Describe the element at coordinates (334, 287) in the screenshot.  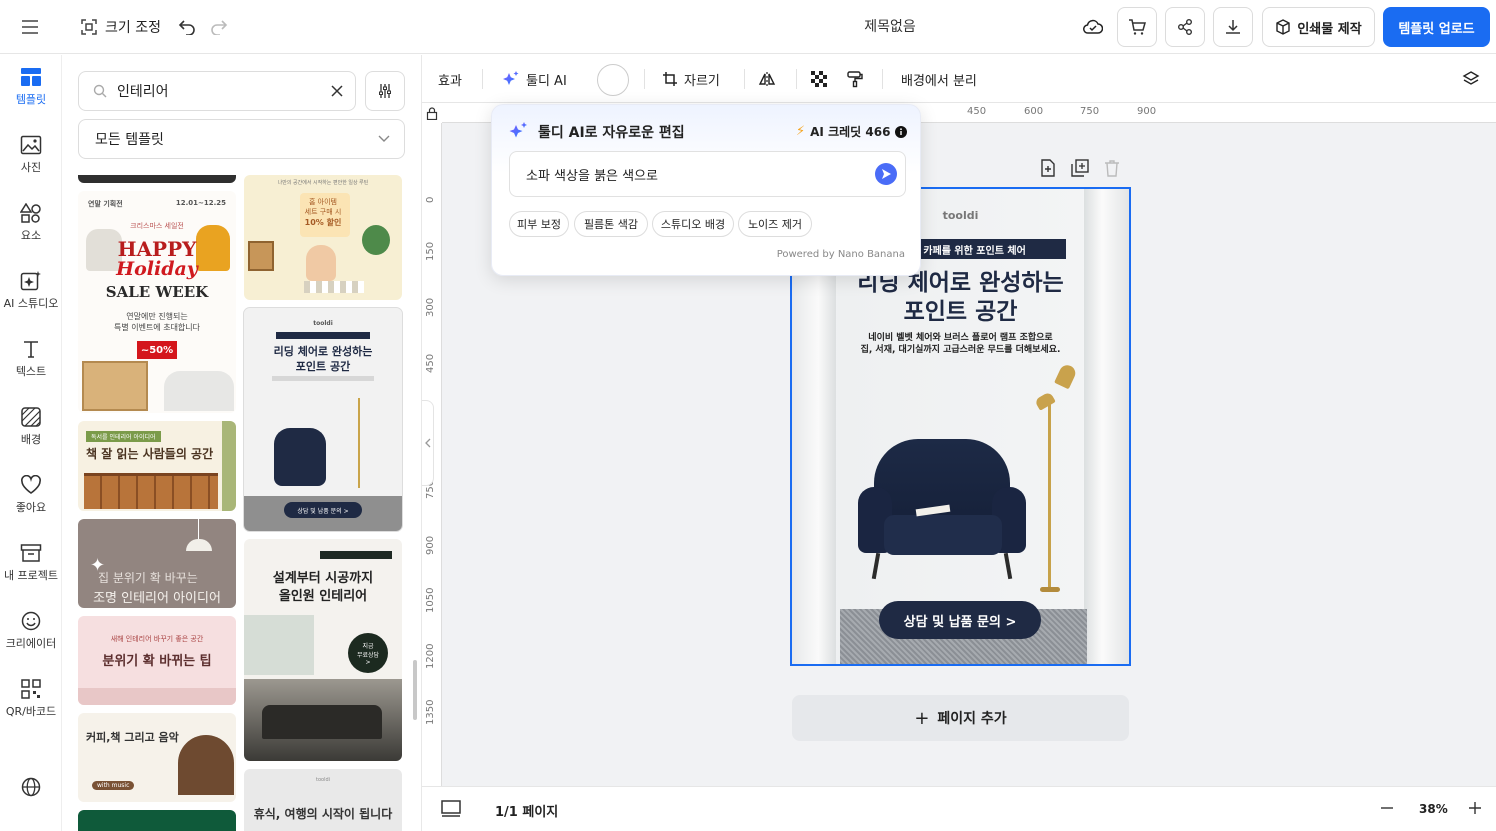
I see `rug-graphic` at that location.